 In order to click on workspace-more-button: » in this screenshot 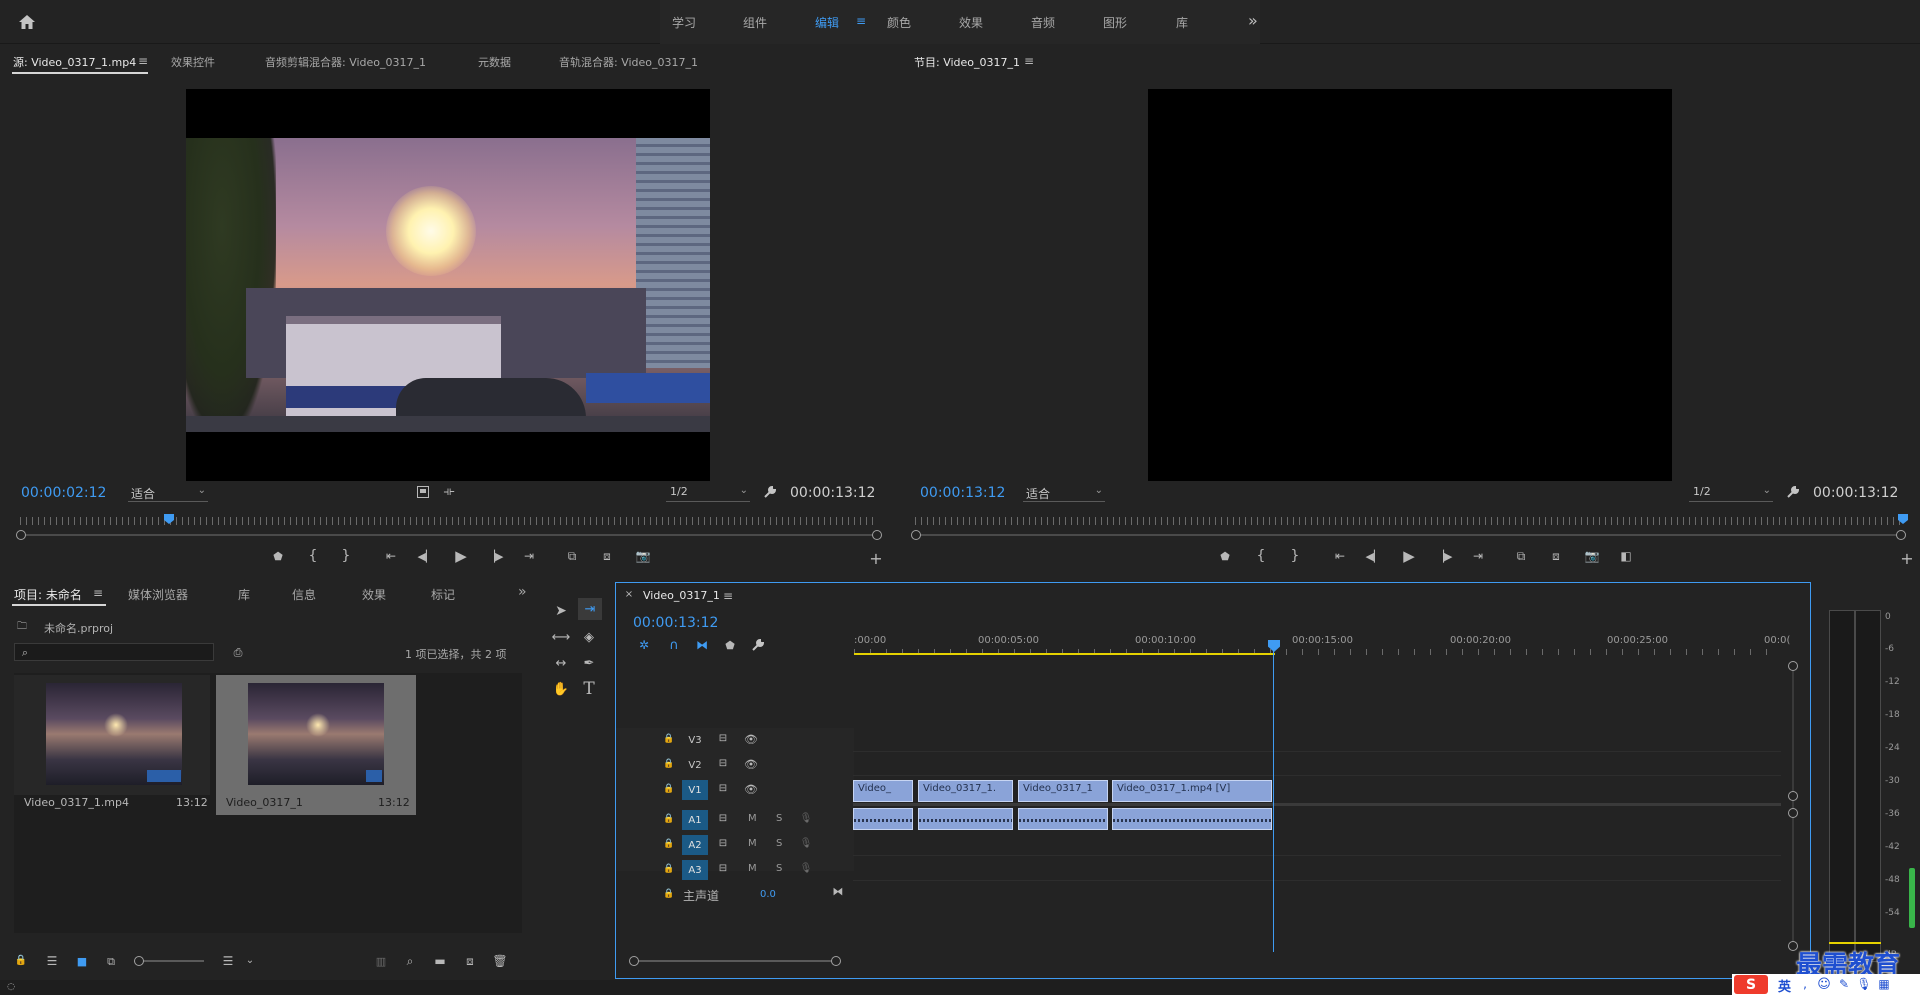, I will do `click(1253, 20)`.